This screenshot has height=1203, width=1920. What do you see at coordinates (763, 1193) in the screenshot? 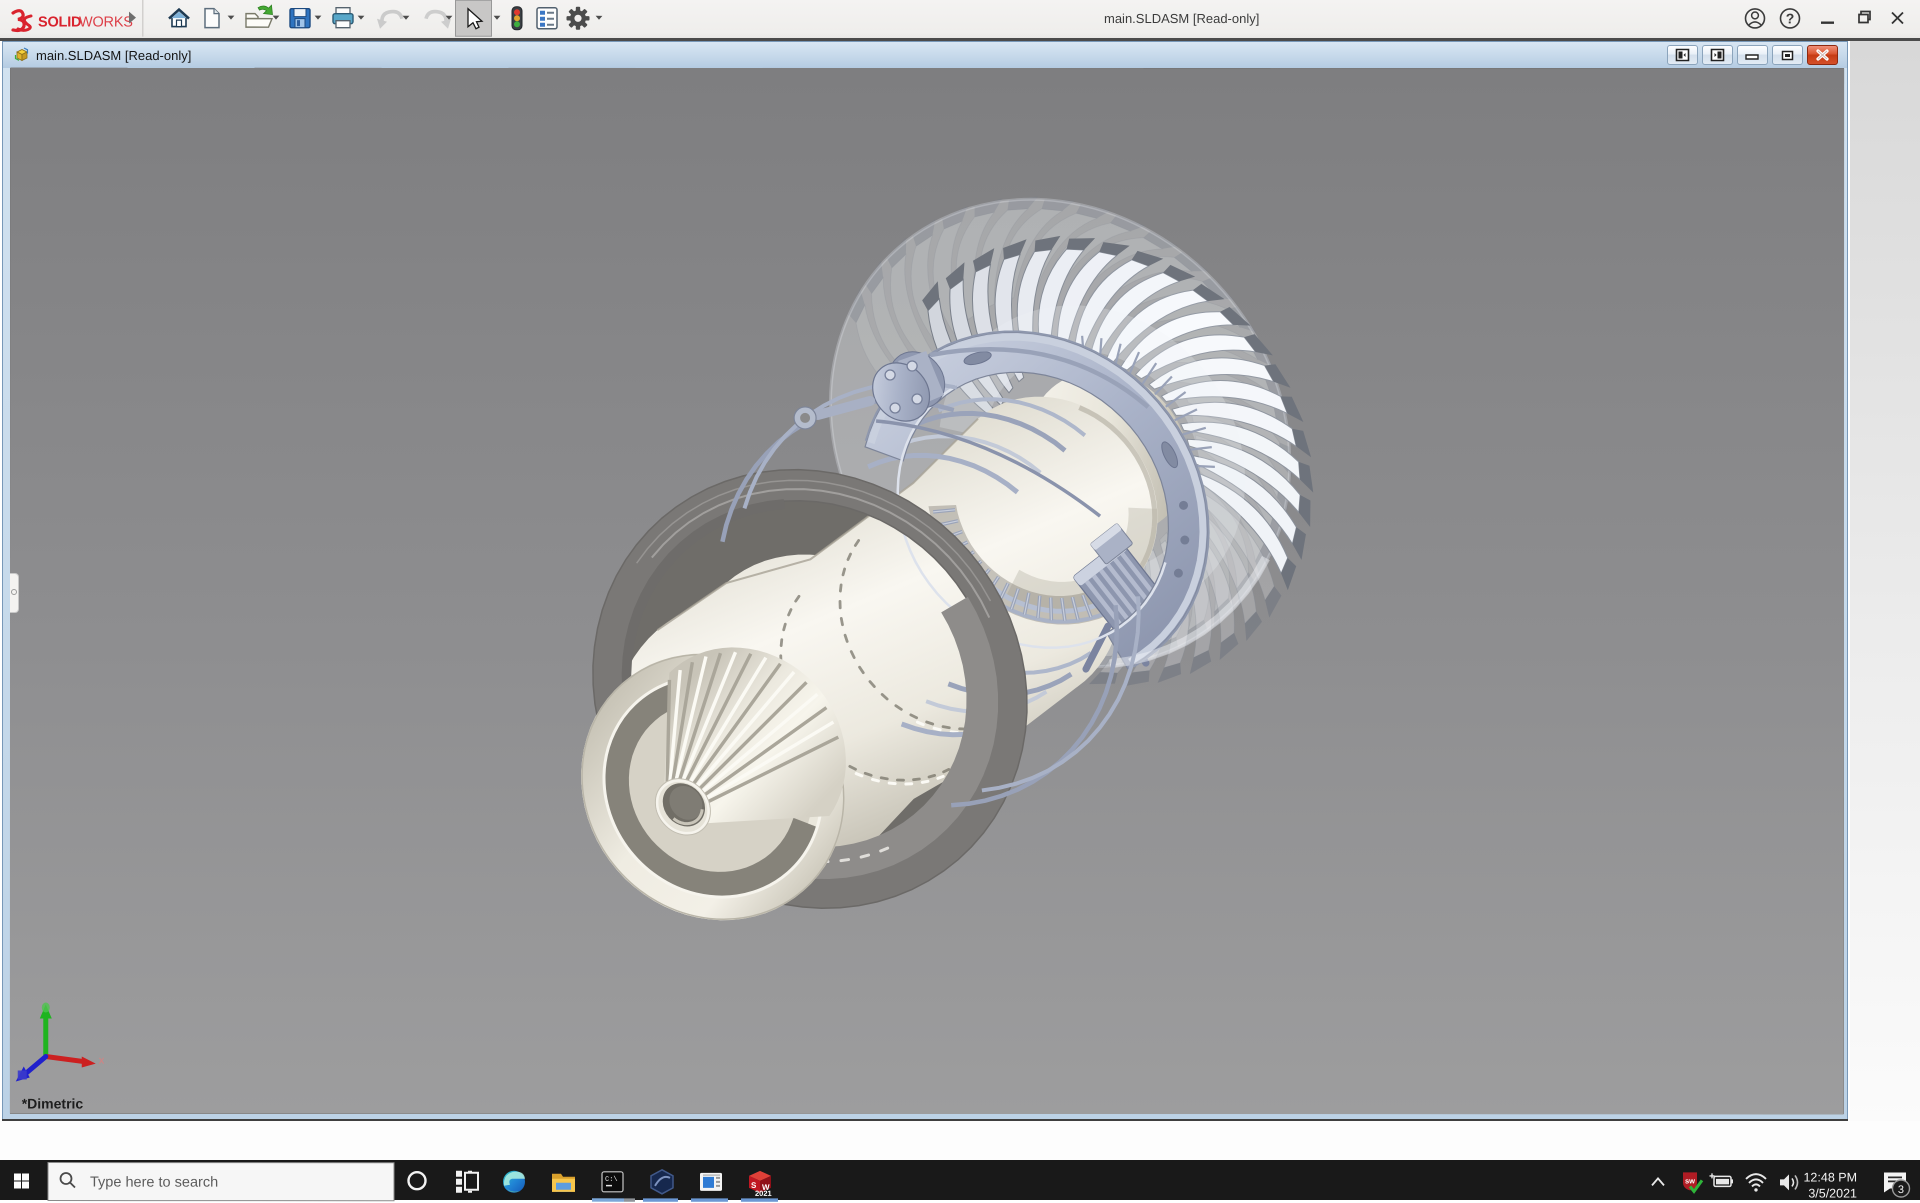
I see `svg-text: 2021` at bounding box center [763, 1193].